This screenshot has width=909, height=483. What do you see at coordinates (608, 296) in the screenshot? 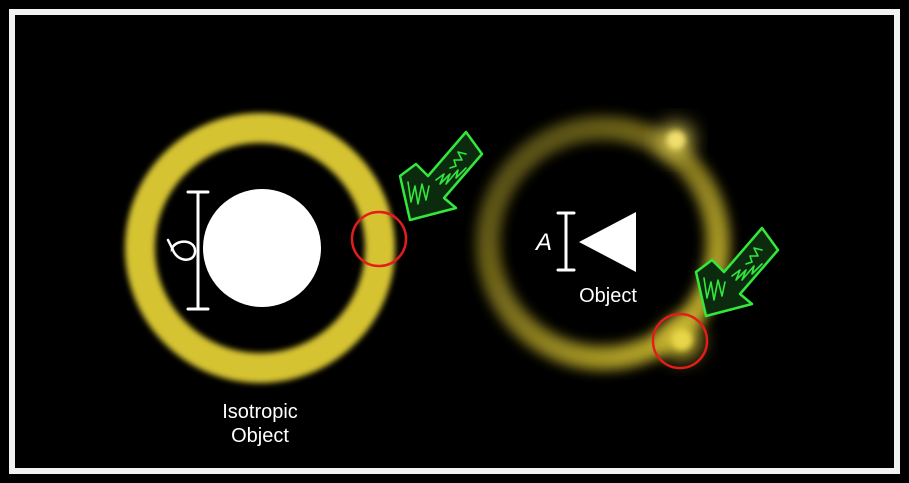
I see `object-caption: Object` at bounding box center [608, 296].